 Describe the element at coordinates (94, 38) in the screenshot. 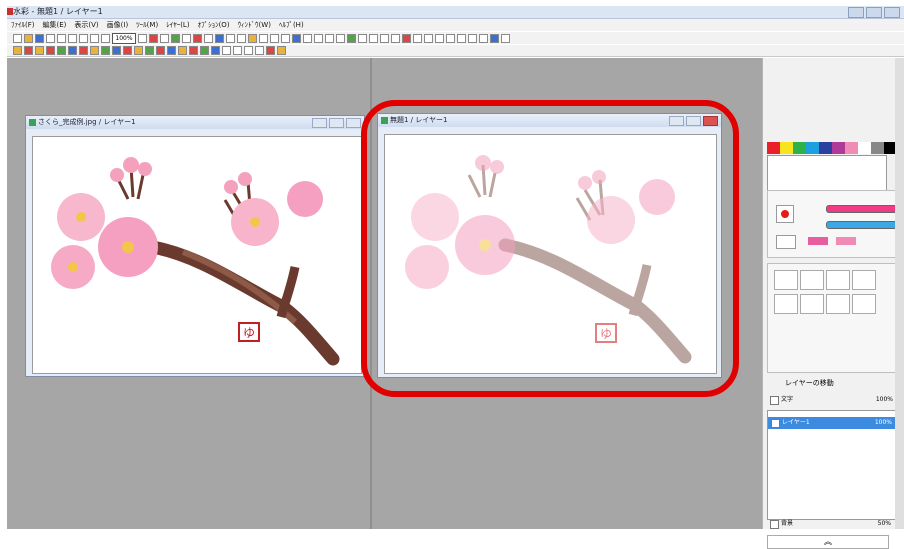

I see `copy-icon` at that location.